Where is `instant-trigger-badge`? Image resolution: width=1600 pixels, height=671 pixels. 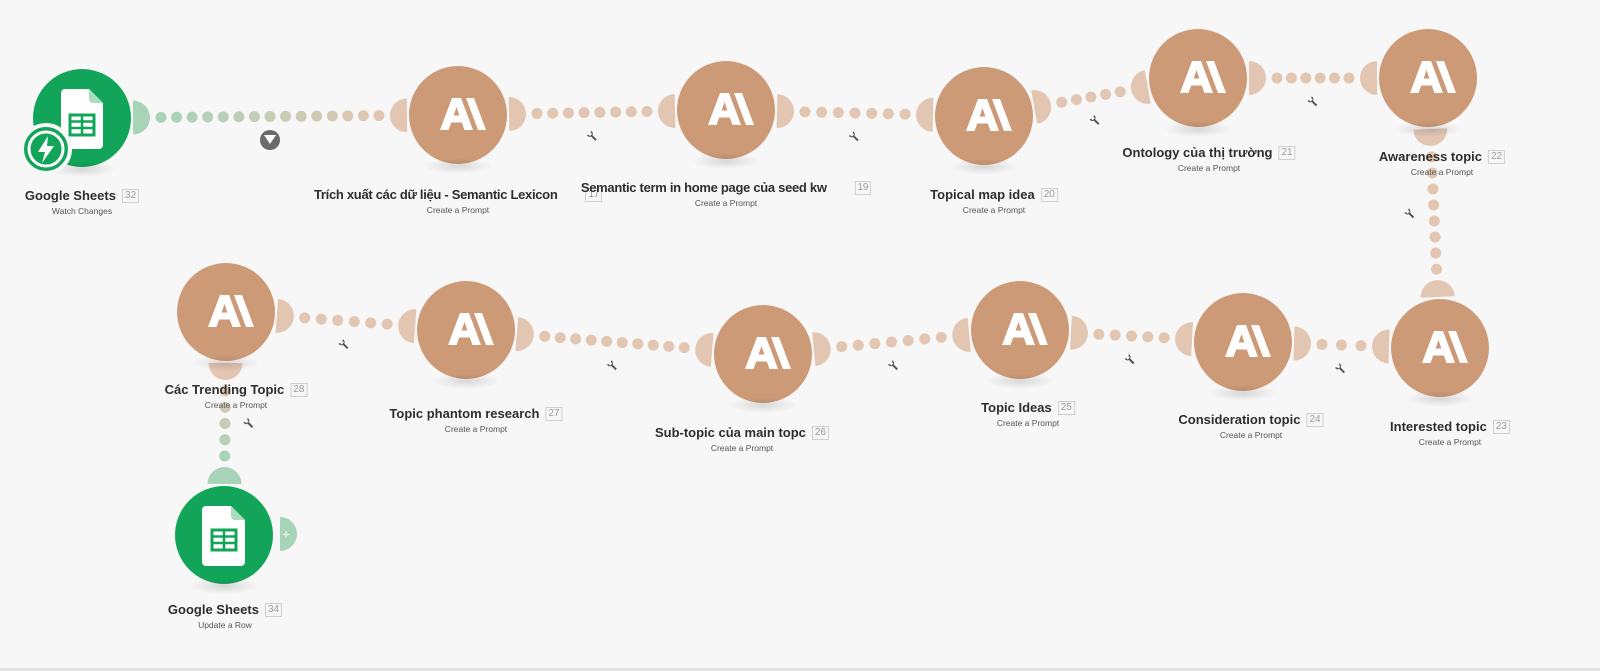 instant-trigger-badge is located at coordinates (46, 149).